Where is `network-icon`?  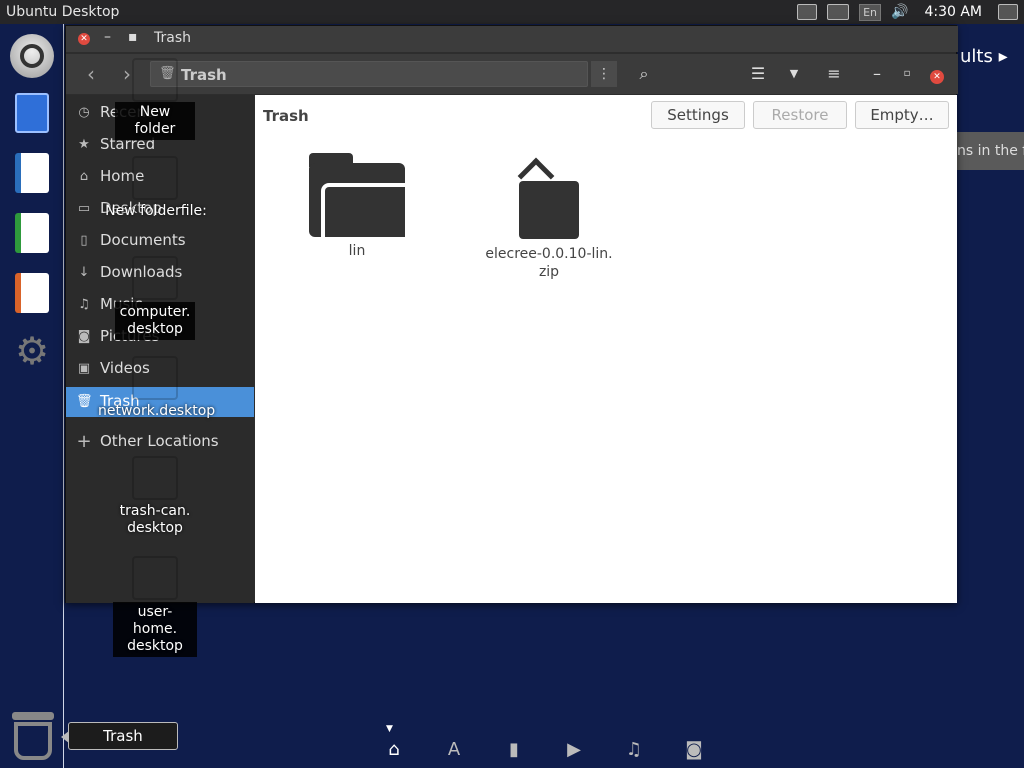 network-icon is located at coordinates (838, 12).